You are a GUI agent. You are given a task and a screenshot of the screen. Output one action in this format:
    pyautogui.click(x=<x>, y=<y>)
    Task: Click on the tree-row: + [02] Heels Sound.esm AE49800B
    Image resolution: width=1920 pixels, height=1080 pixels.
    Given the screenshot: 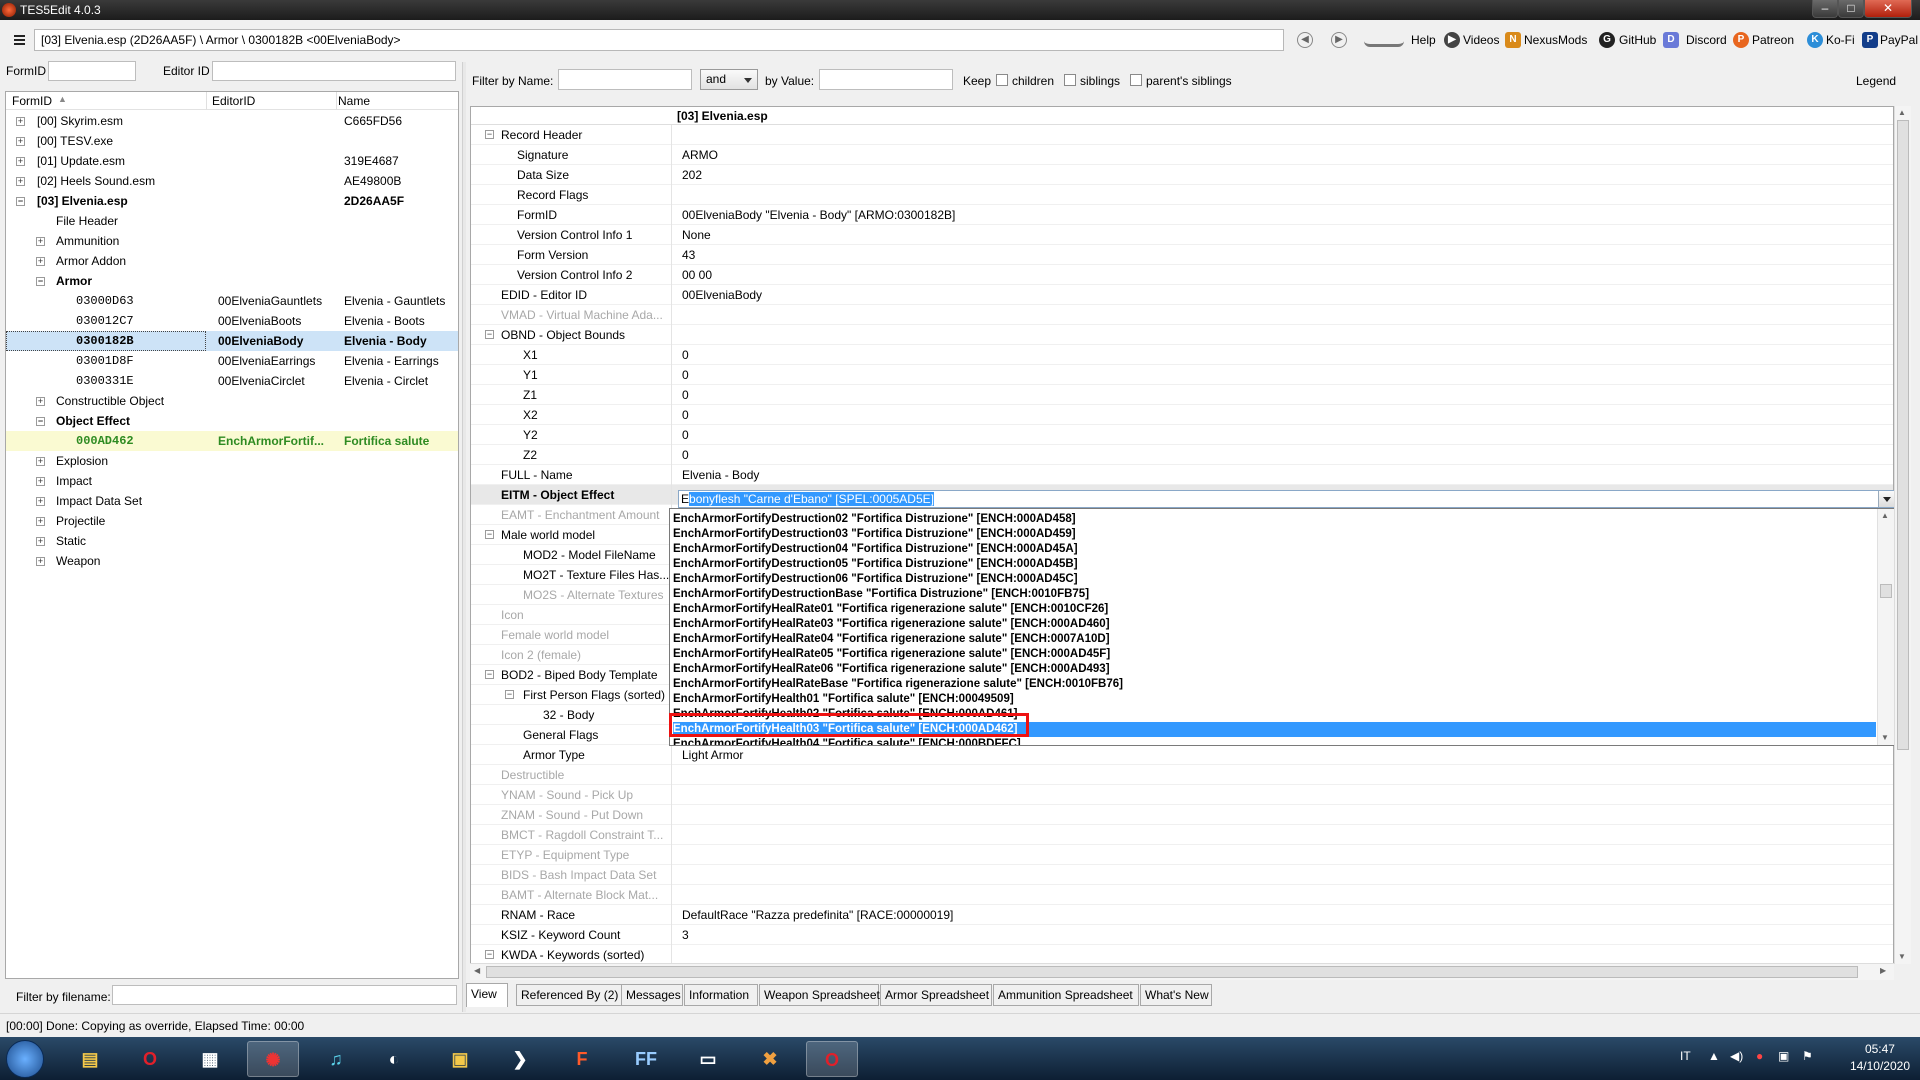 What is the action you would take?
    pyautogui.click(x=232, y=181)
    